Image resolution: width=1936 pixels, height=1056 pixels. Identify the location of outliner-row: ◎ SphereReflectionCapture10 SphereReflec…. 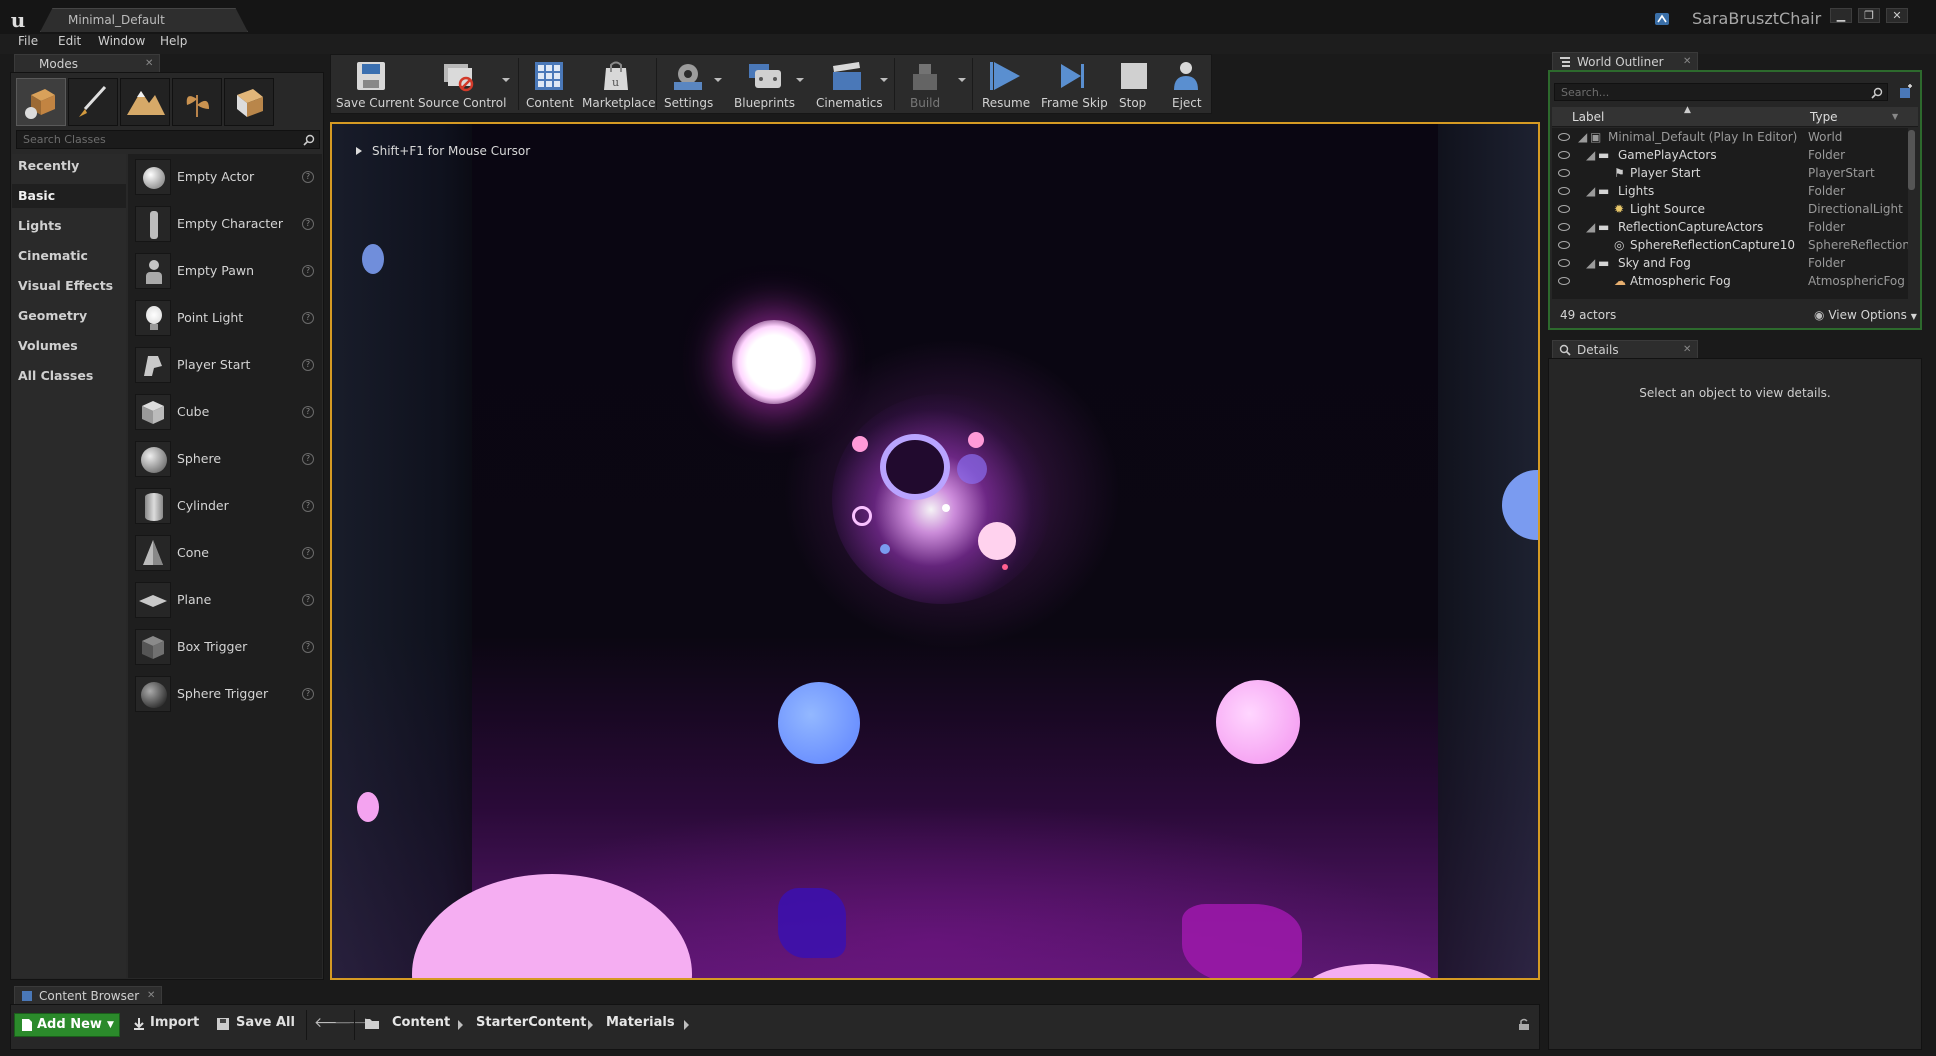
(1730, 245).